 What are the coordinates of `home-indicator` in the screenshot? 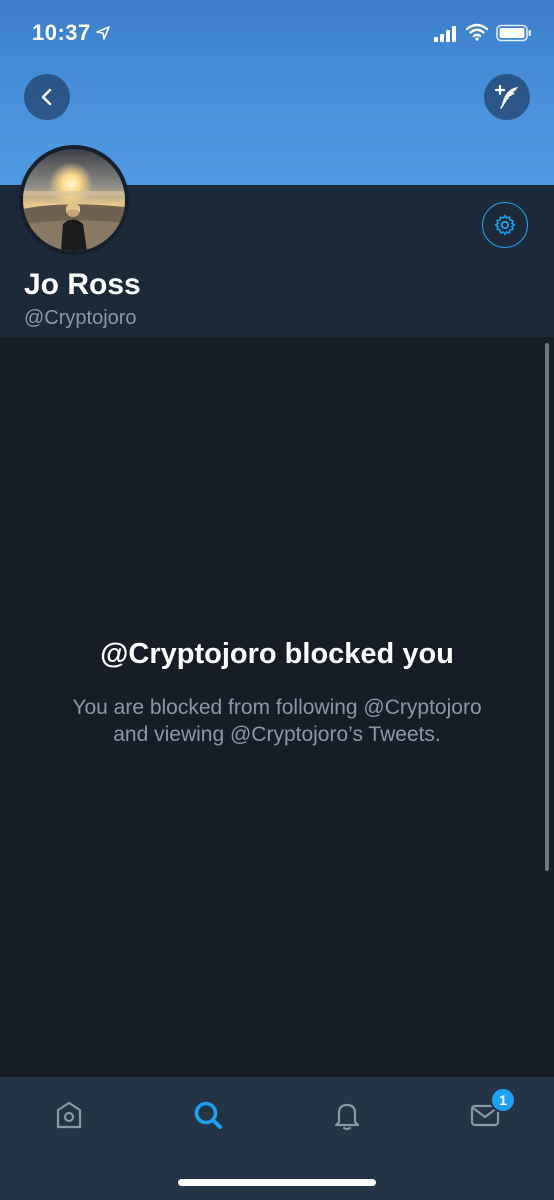 It's located at (277, 1182).